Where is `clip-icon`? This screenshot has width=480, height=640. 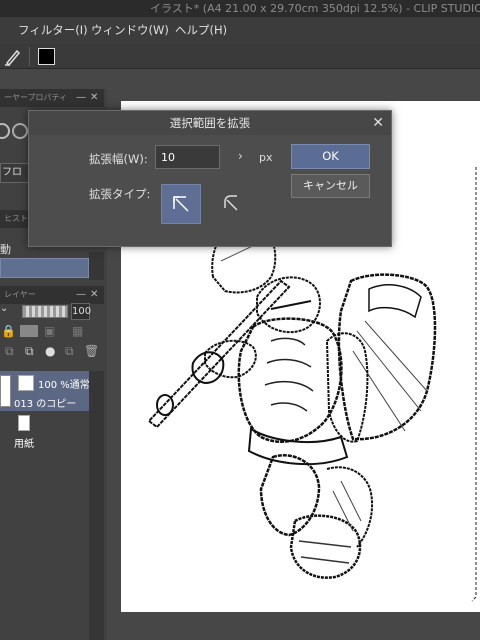 clip-icon is located at coordinates (29, 331).